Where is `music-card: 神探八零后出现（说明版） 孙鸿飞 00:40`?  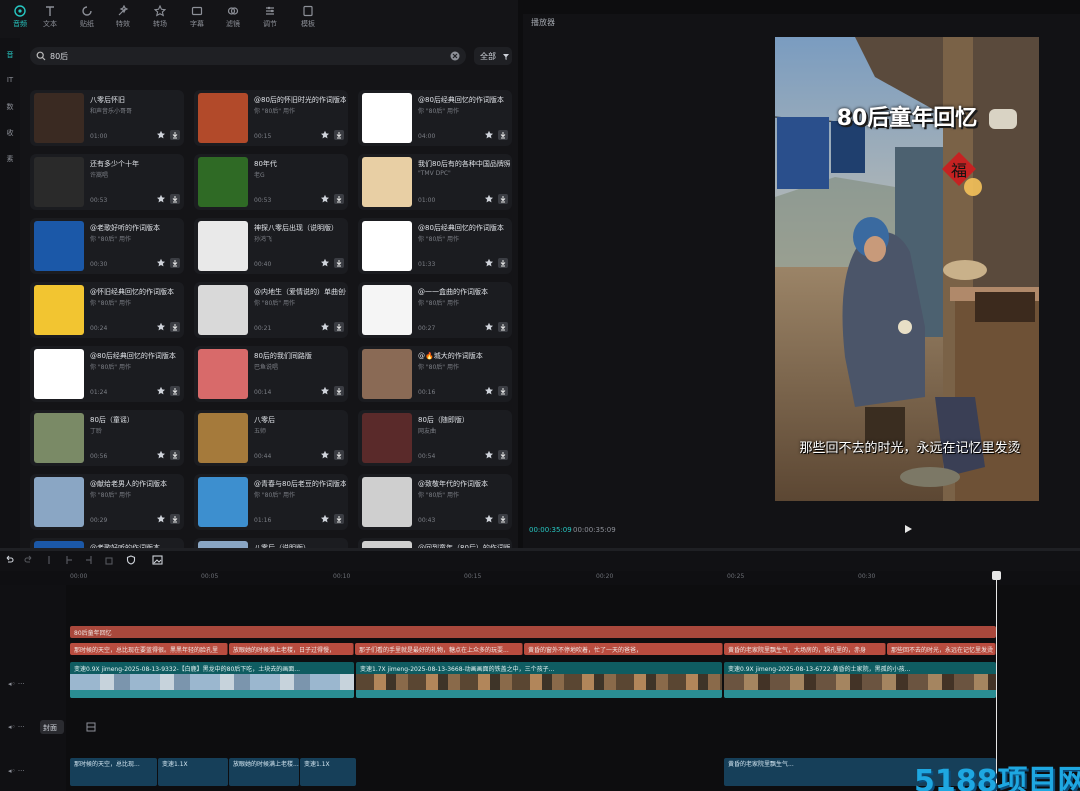 music-card: 神探八零后出现（说明版） 孙鸿飞 00:40 is located at coordinates (271, 246).